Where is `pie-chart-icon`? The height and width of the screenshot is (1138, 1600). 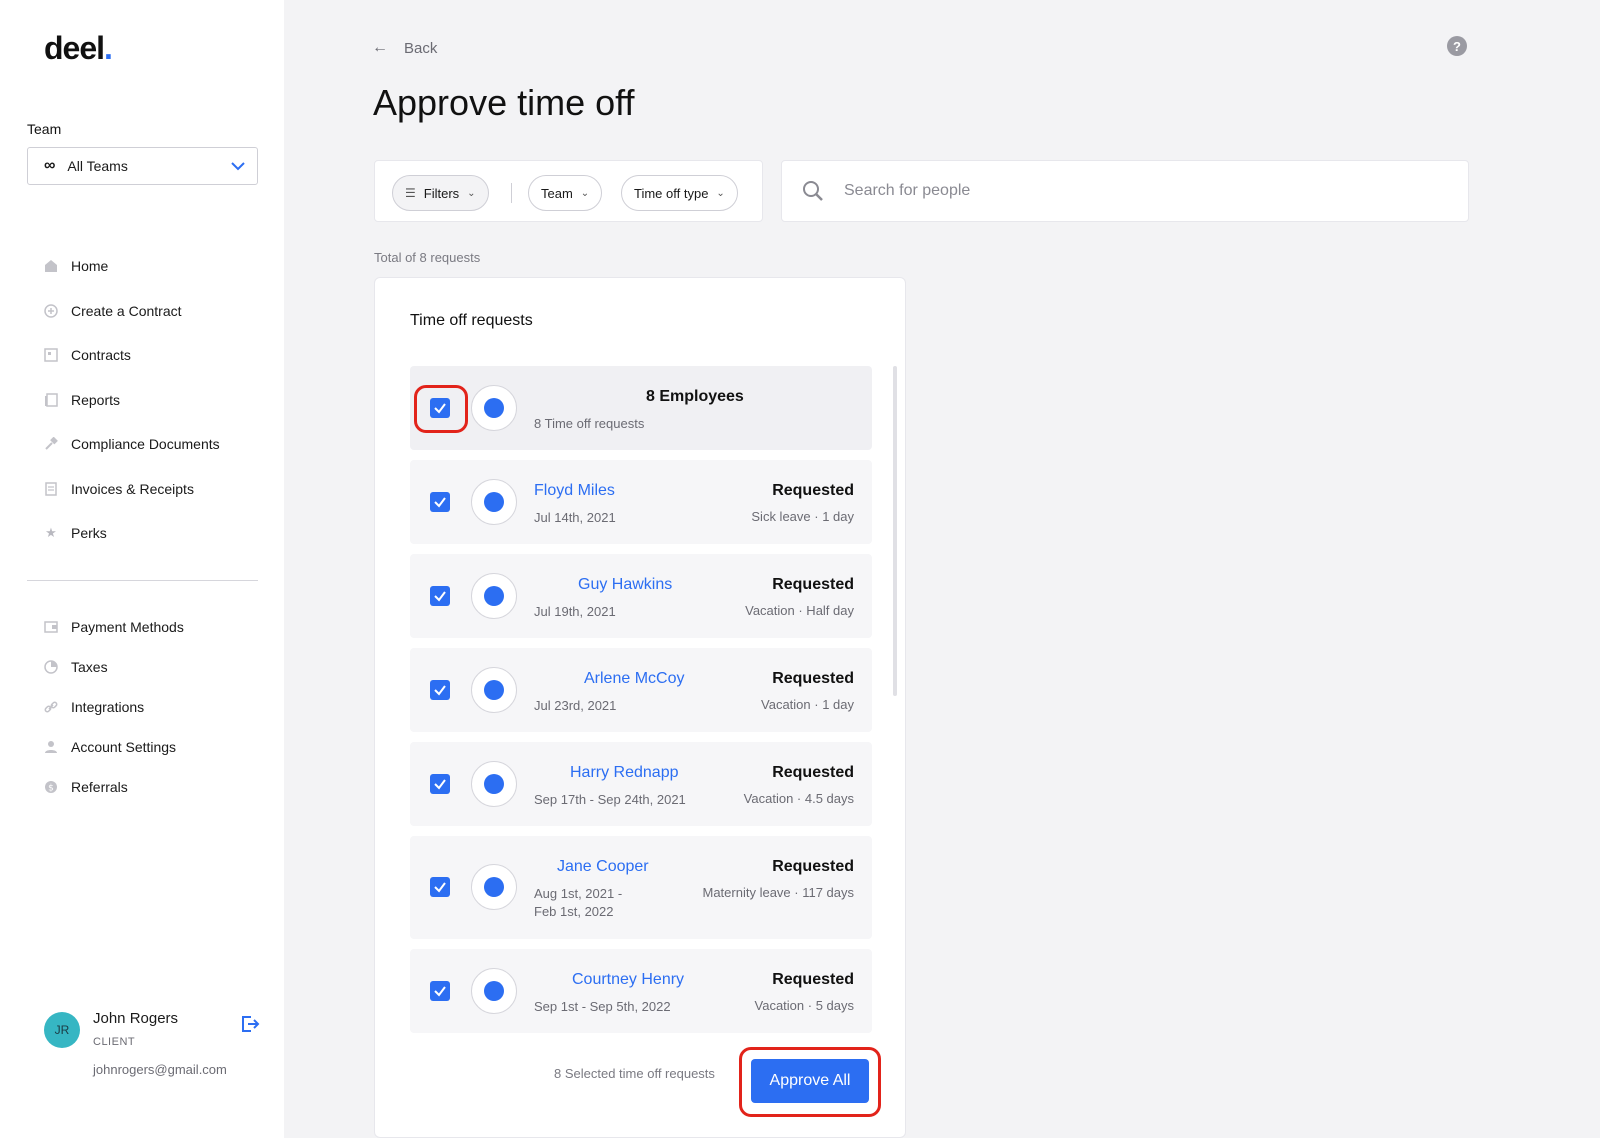 pie-chart-icon is located at coordinates (51, 667).